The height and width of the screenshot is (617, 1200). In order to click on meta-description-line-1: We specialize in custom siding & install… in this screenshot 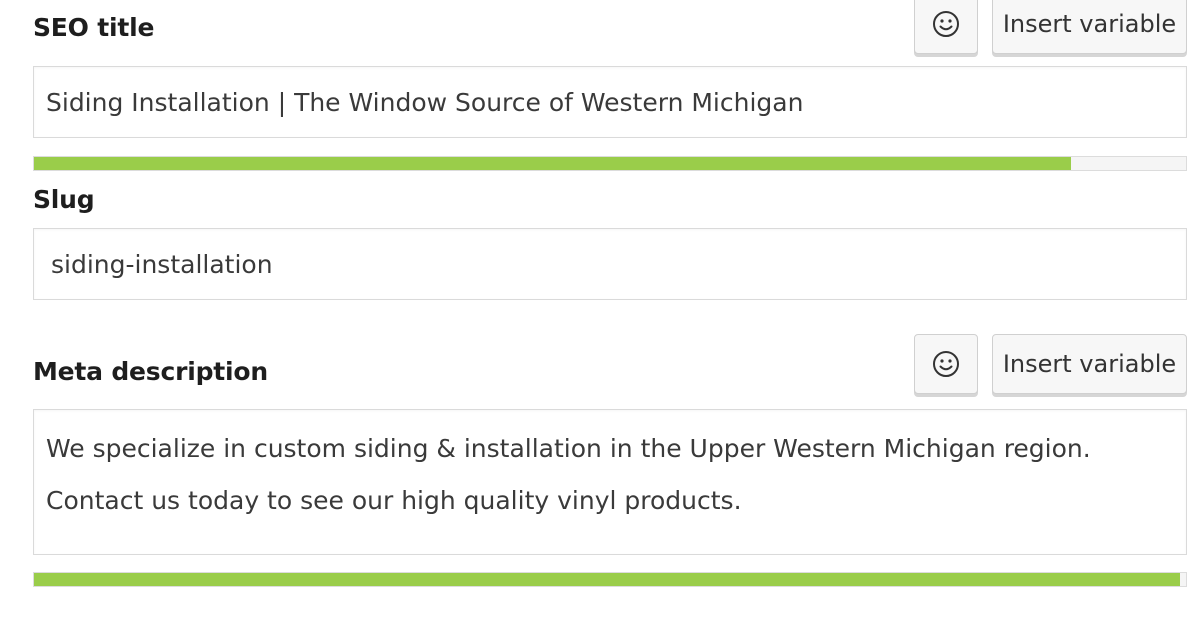, I will do `click(568, 448)`.